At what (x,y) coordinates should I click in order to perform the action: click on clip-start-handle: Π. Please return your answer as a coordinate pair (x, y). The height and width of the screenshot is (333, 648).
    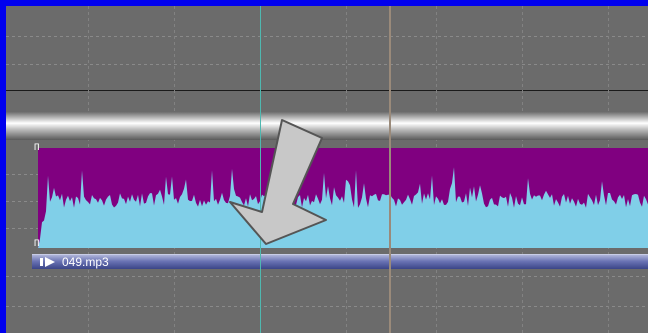
    Looking at the image, I should click on (39, 148).